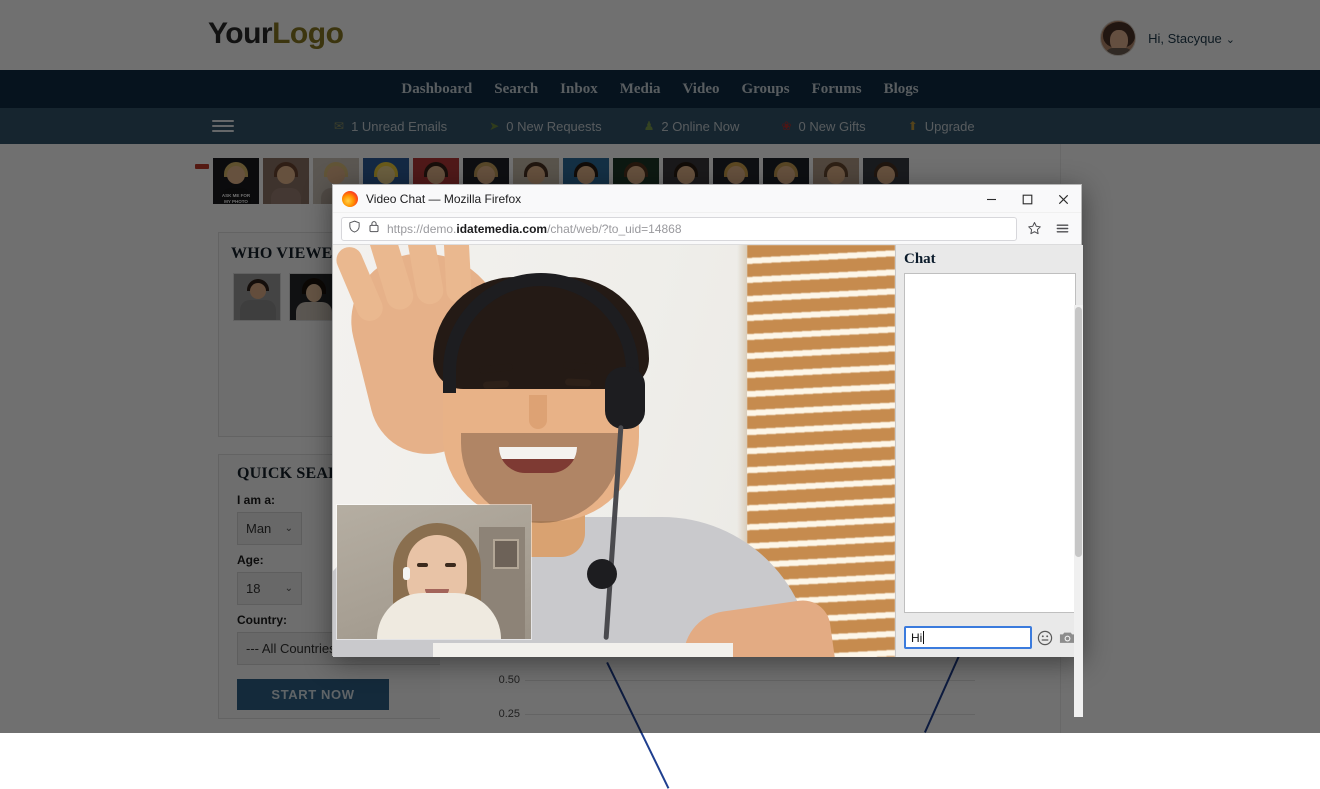 The width and height of the screenshot is (1320, 789). What do you see at coordinates (406, 573) in the screenshot?
I see `earbud-icon` at bounding box center [406, 573].